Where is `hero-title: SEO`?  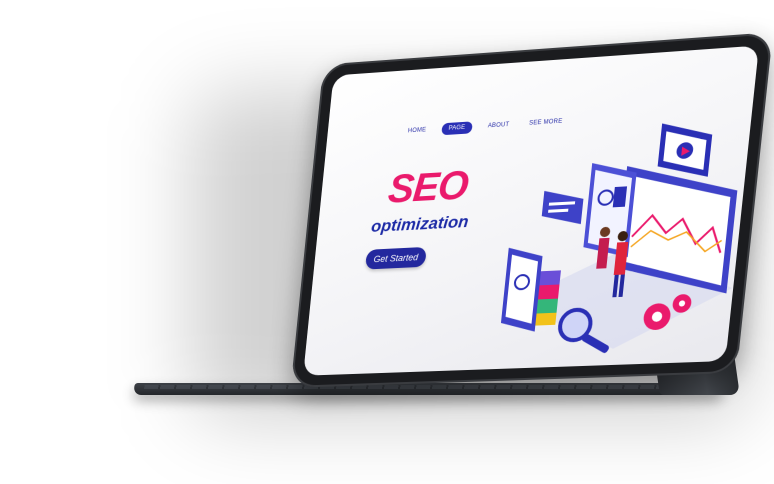 hero-title: SEO is located at coordinates (428, 187).